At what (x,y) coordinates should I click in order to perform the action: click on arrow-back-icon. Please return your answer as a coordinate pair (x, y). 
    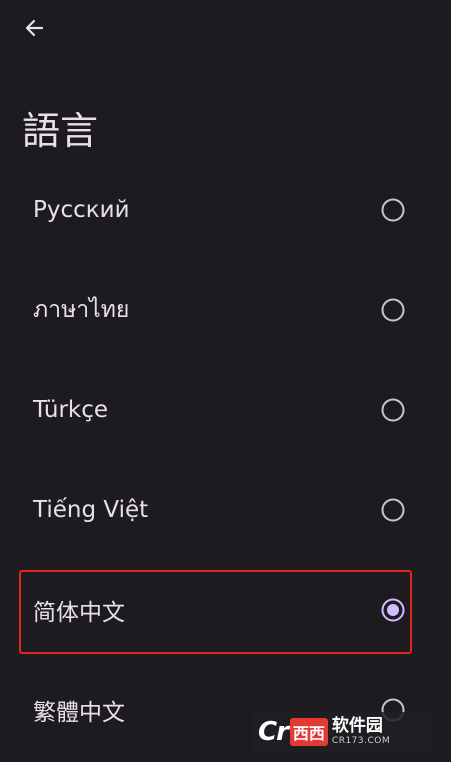
    Looking at the image, I should click on (34, 30).